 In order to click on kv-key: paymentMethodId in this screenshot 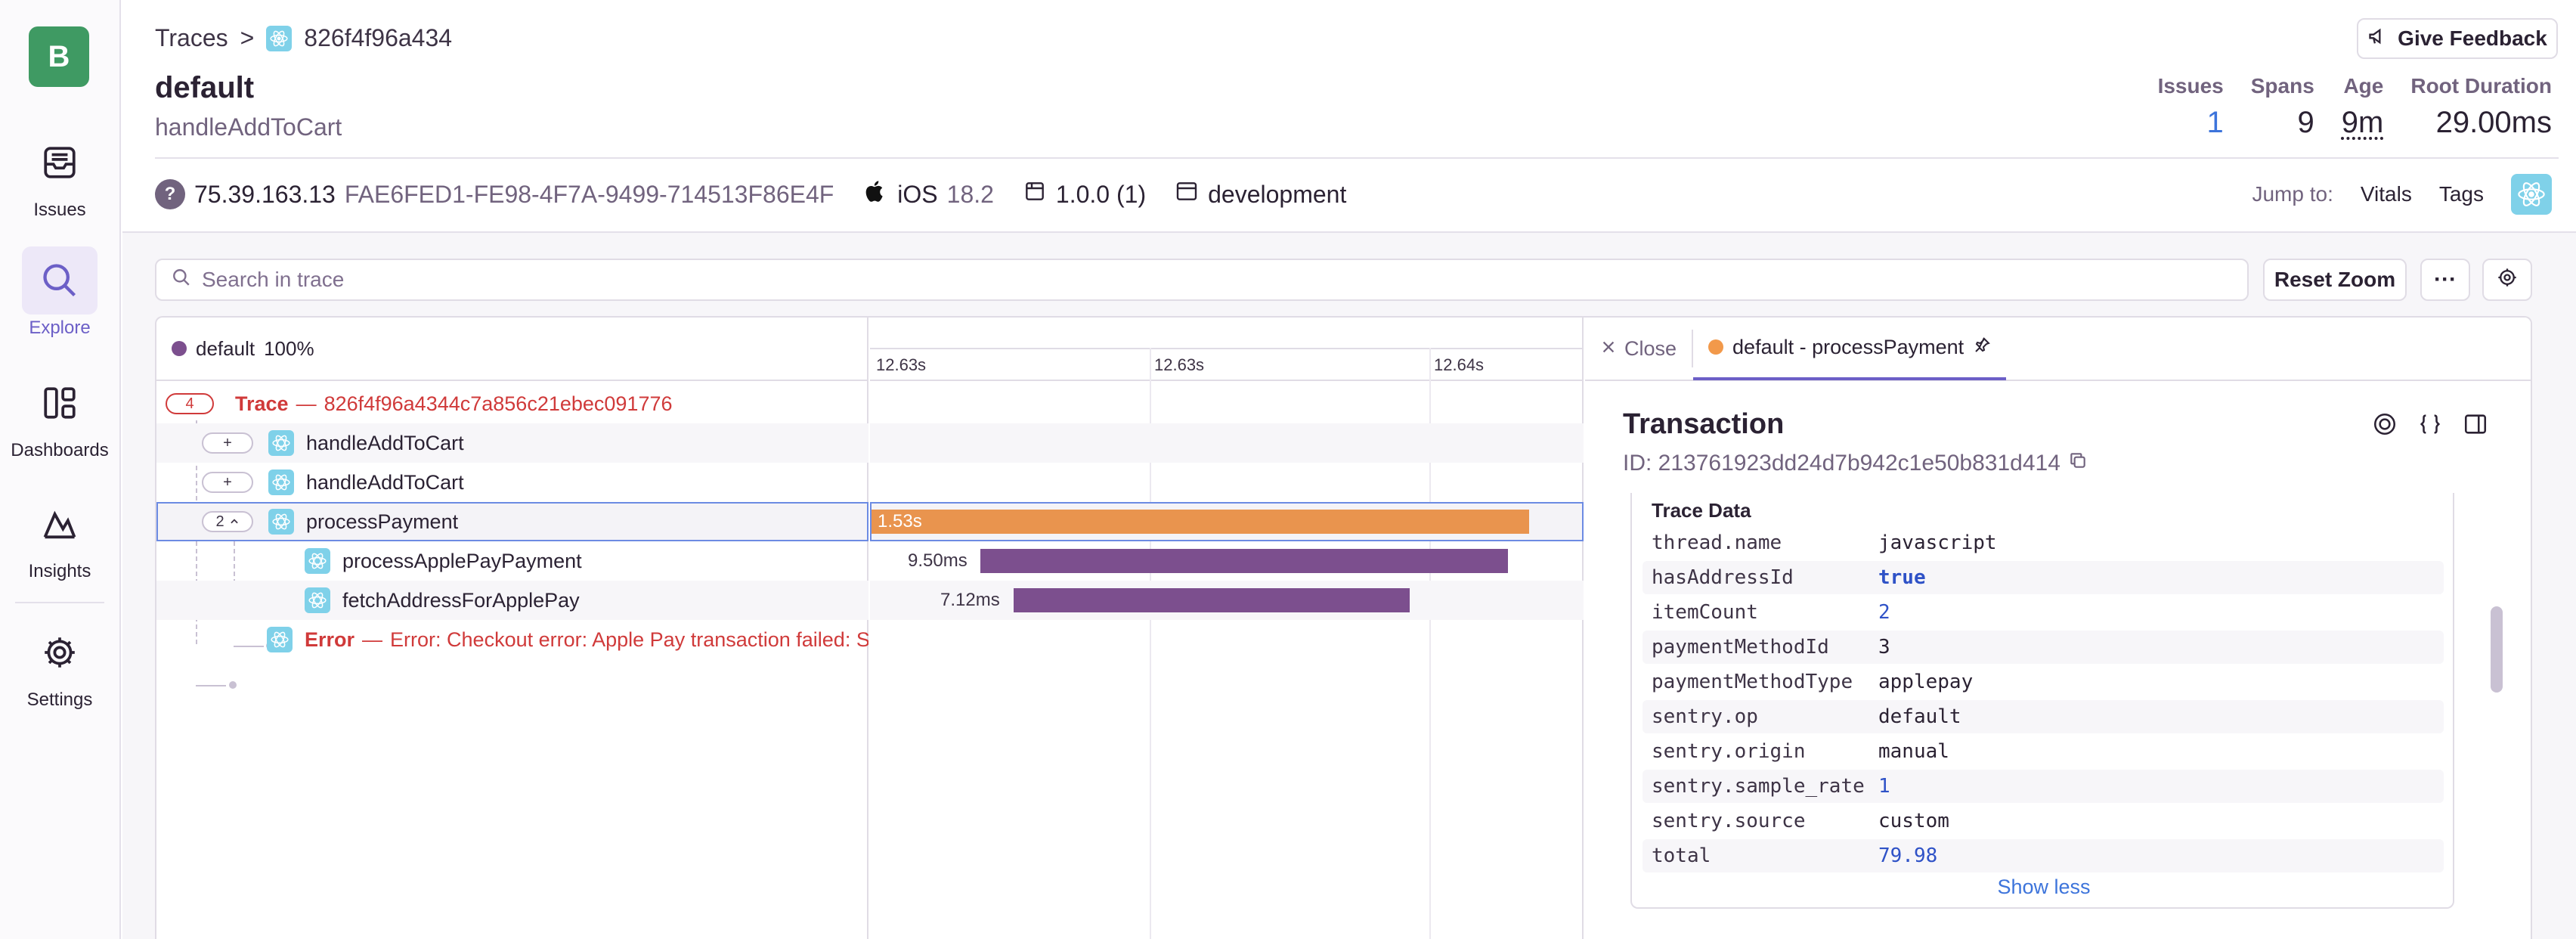, I will do `click(1740, 648)`.